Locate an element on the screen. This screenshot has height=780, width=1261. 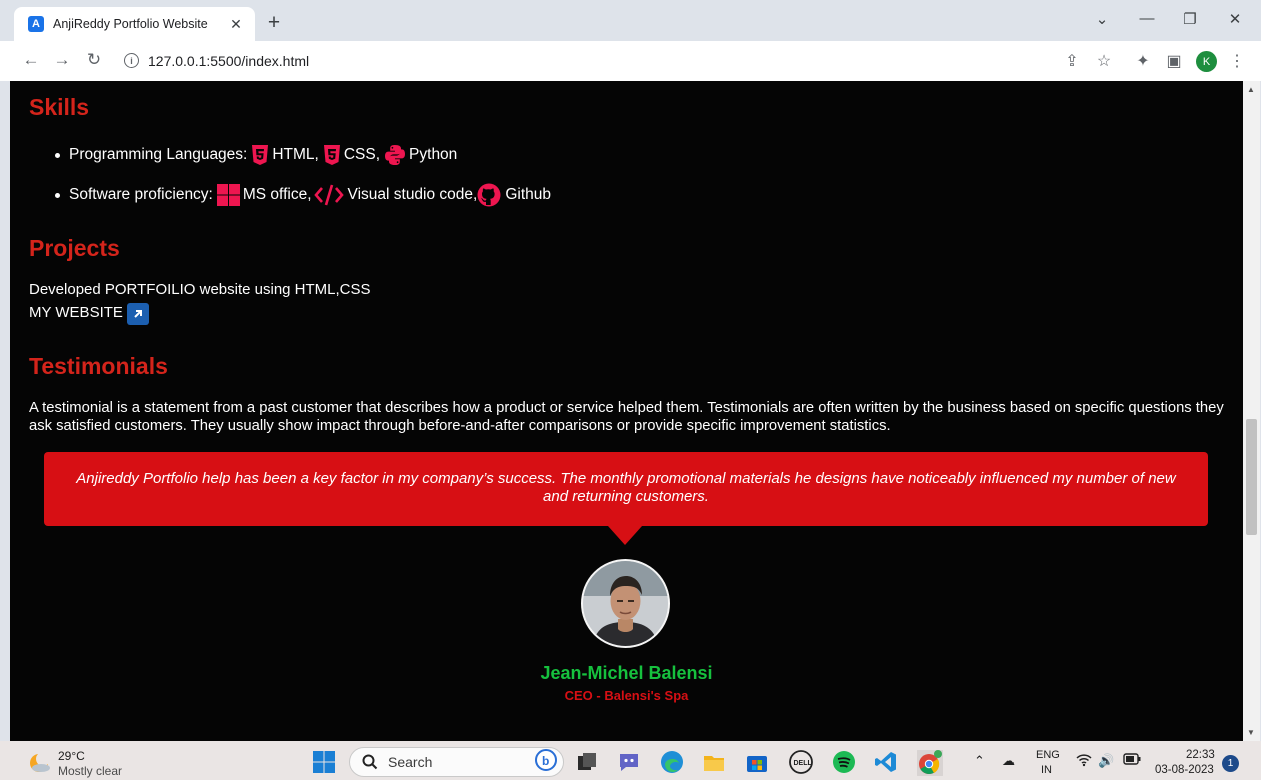
svg-text: b is located at coordinates (545, 761).